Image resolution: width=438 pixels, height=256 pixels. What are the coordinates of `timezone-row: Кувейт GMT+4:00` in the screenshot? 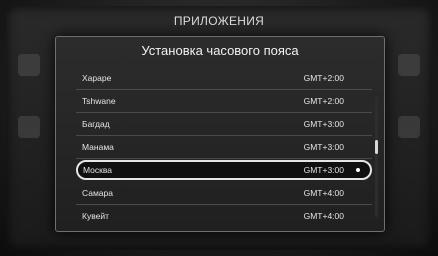 It's located at (224, 216).